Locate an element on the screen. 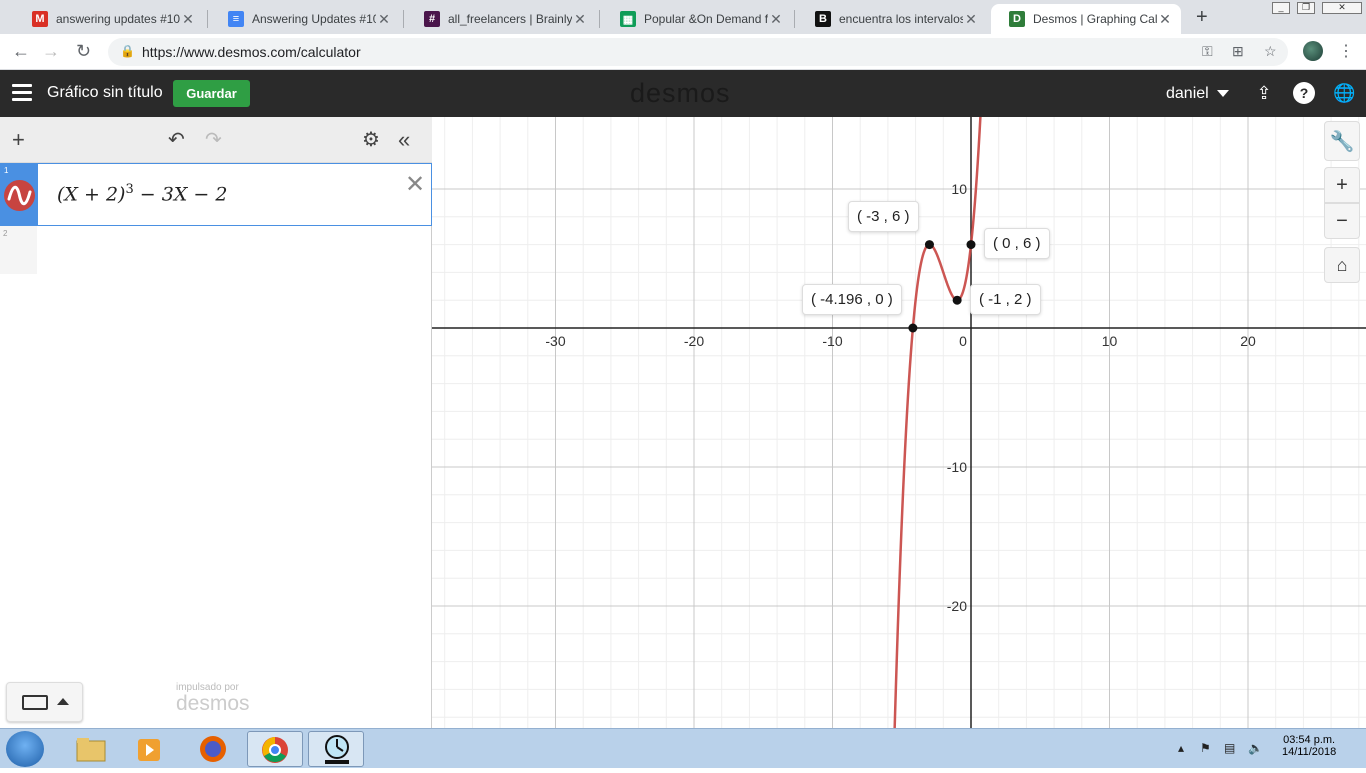 The width and height of the screenshot is (1366, 773). y-tick-label: -20 is located at coordinates (957, 606).